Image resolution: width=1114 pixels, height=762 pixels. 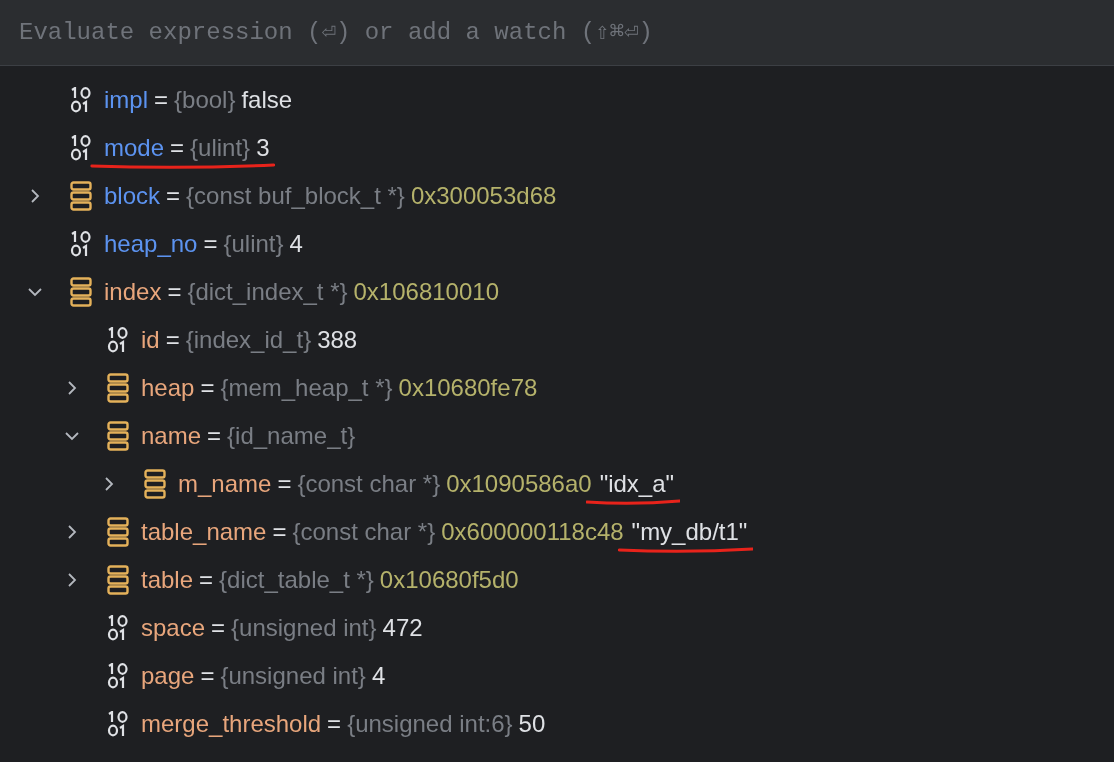 What do you see at coordinates (532, 532) in the screenshot?
I see `address-text: 0x600000118c48` at bounding box center [532, 532].